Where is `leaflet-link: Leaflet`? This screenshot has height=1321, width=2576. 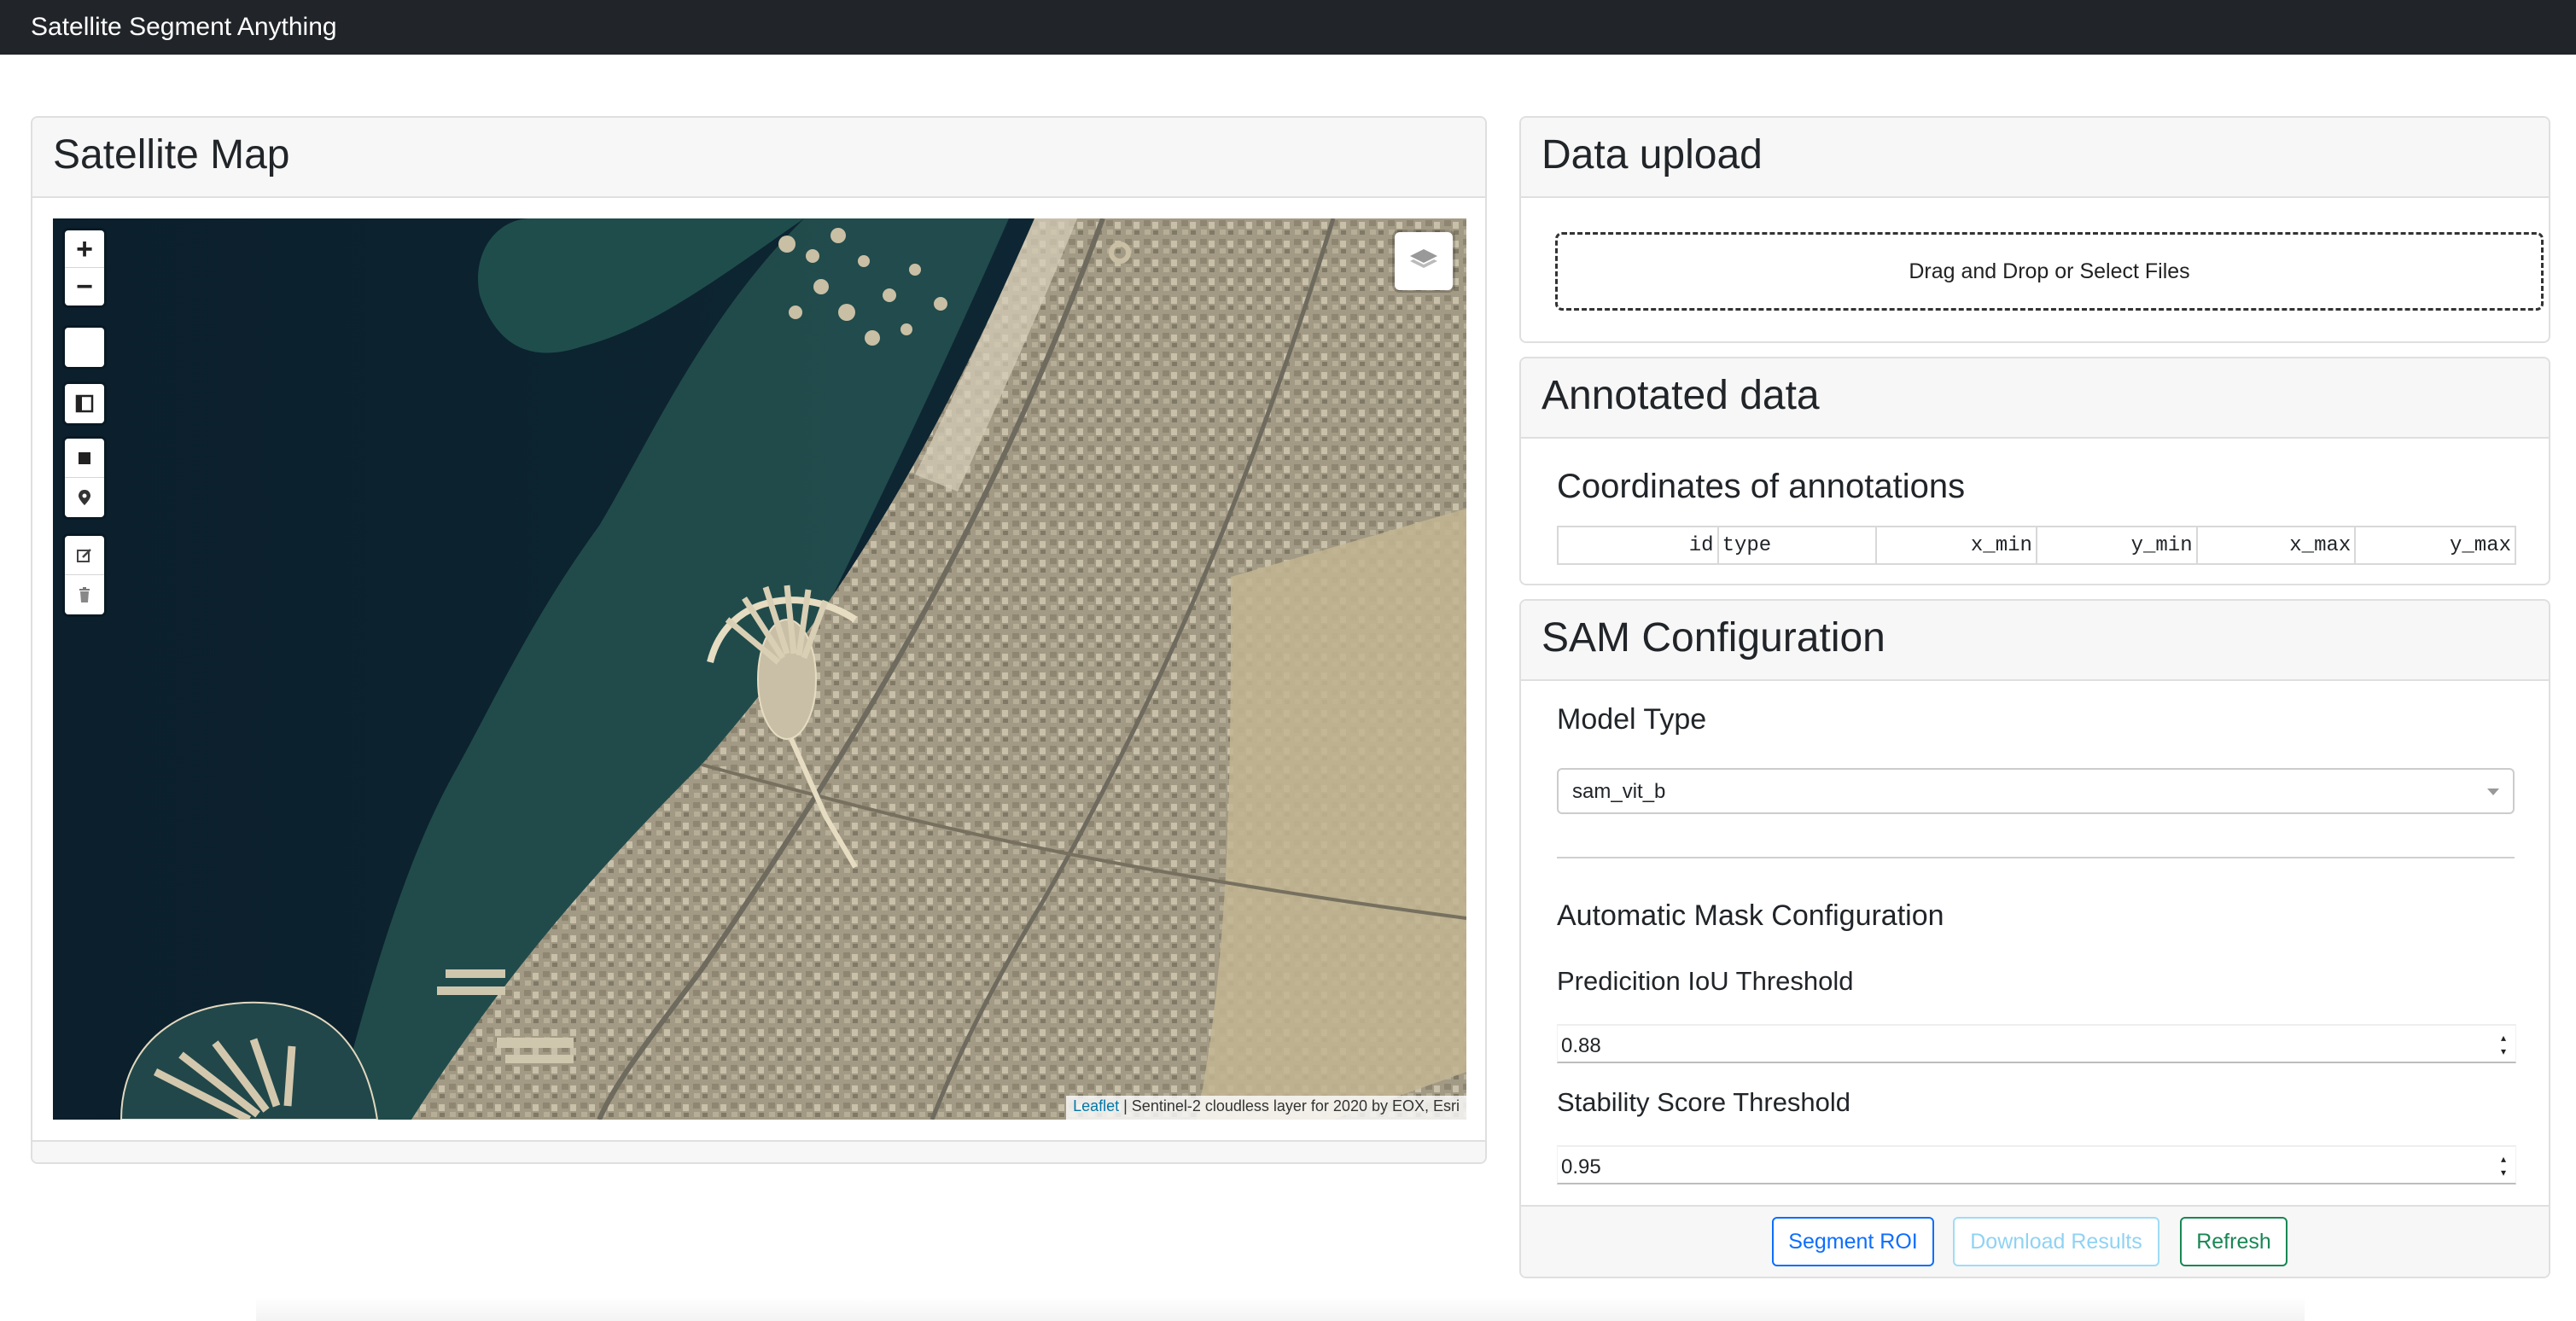 leaflet-link: Leaflet is located at coordinates (1096, 1105).